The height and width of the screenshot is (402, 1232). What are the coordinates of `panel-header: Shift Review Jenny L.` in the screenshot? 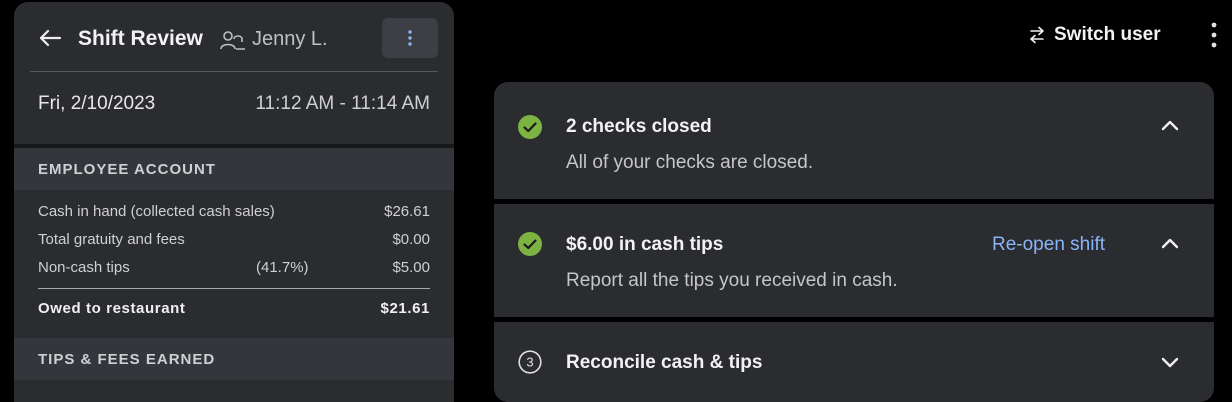 It's located at (234, 37).